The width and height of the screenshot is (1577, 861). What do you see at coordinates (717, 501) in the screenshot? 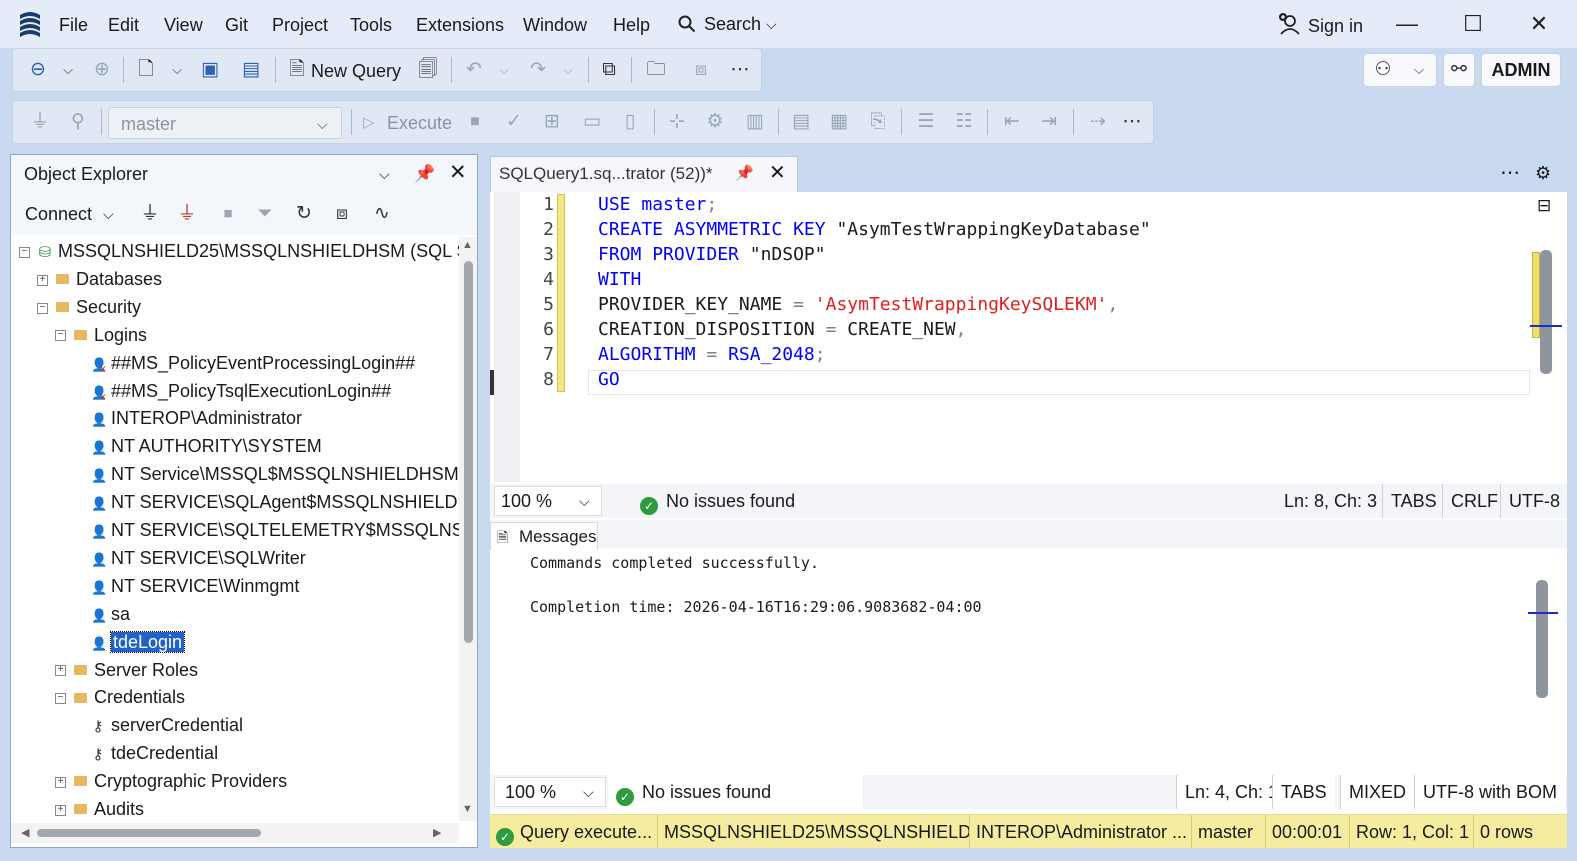
I see `editor-issues: ✓ No issues found` at bounding box center [717, 501].